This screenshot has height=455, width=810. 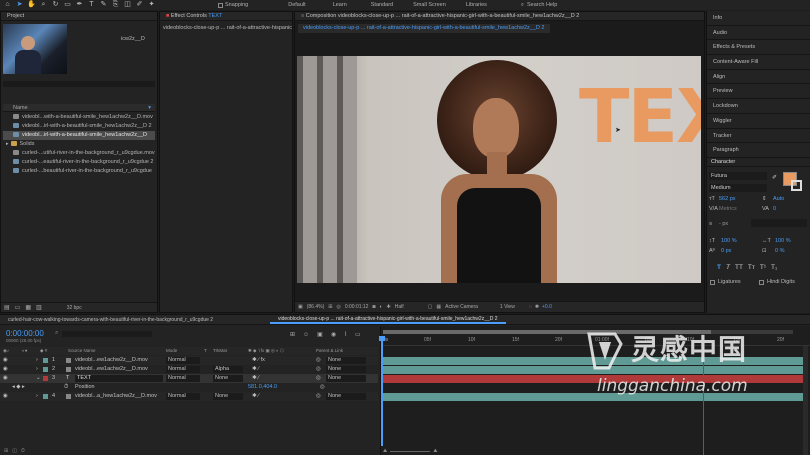 I want to click on project-search, so click(x=79, y=84).